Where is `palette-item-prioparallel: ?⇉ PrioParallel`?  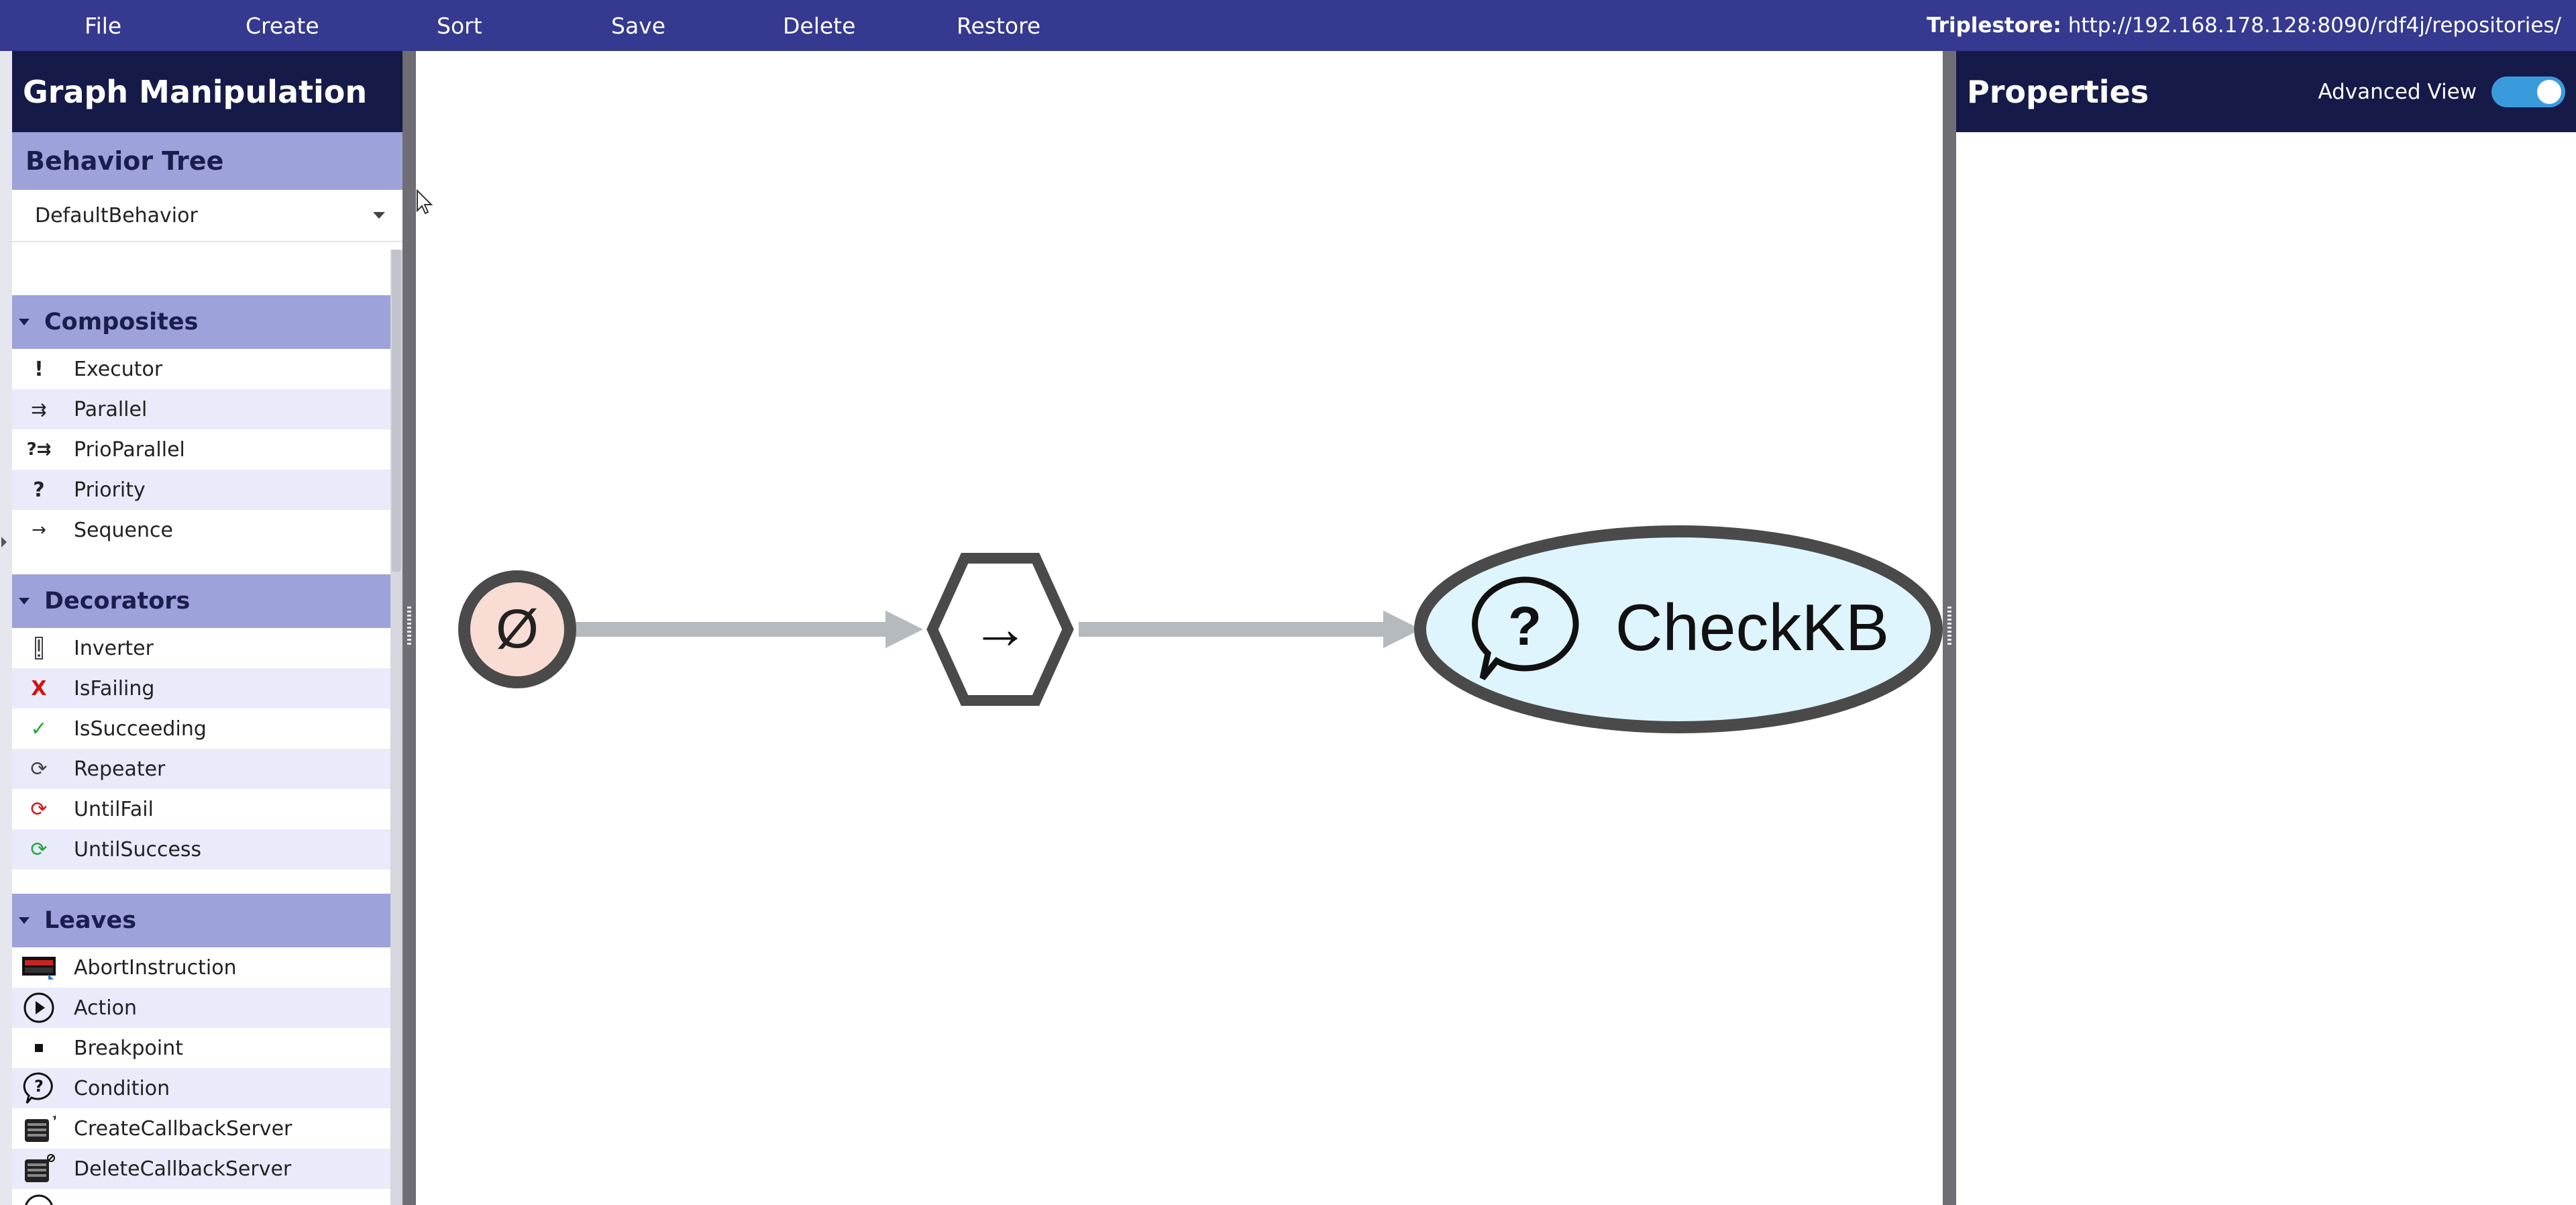 palette-item-prioparallel: ?⇉ PrioParallel is located at coordinates (201, 449).